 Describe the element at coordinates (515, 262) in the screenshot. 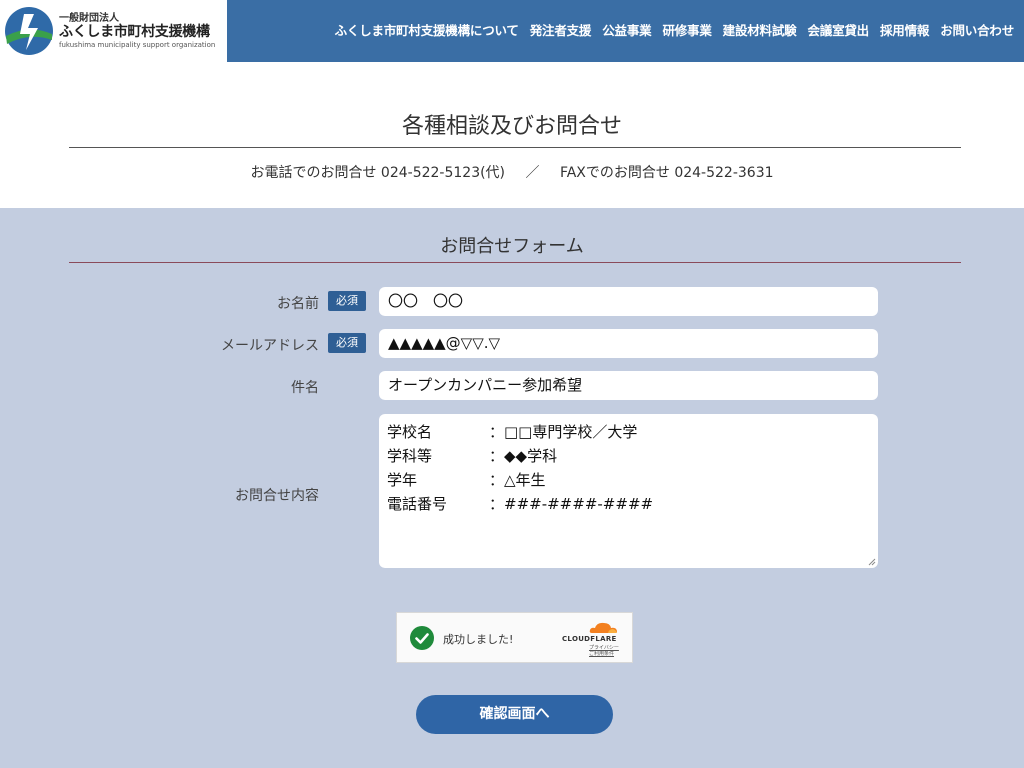

I see `form-divider` at that location.